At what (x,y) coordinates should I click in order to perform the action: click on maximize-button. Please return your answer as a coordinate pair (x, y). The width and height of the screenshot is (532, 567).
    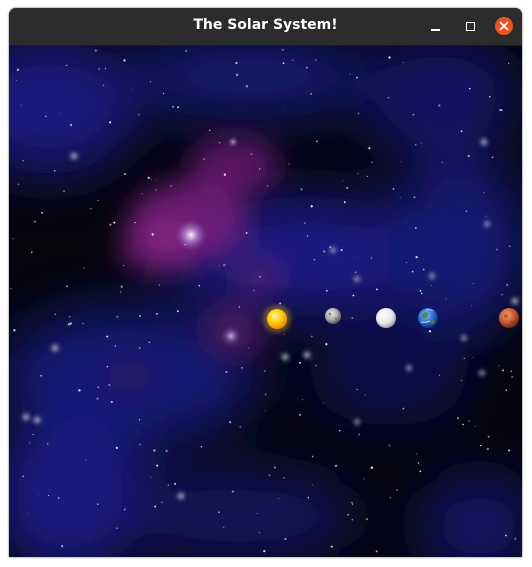
    Looking at the image, I should click on (470, 26).